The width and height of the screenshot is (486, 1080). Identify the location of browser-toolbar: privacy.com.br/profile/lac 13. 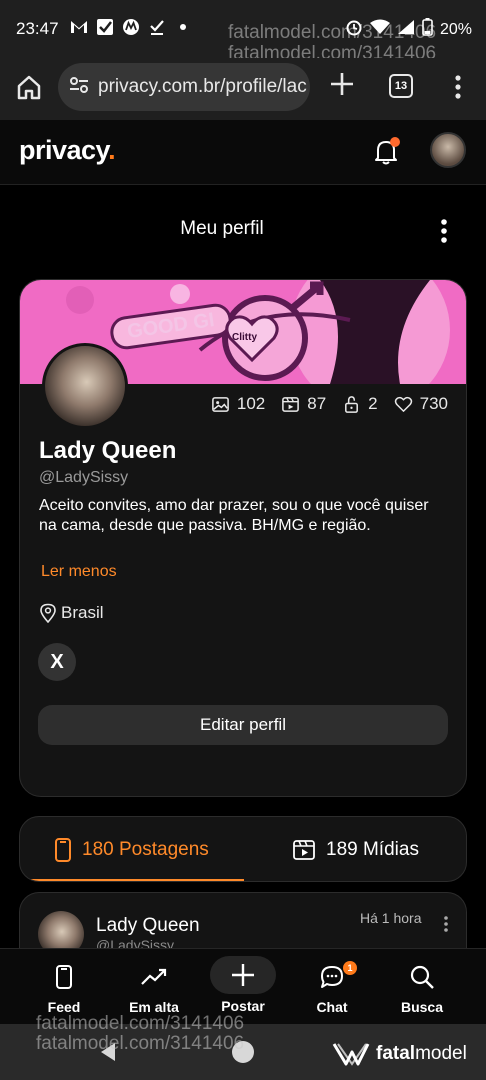
(243, 89).